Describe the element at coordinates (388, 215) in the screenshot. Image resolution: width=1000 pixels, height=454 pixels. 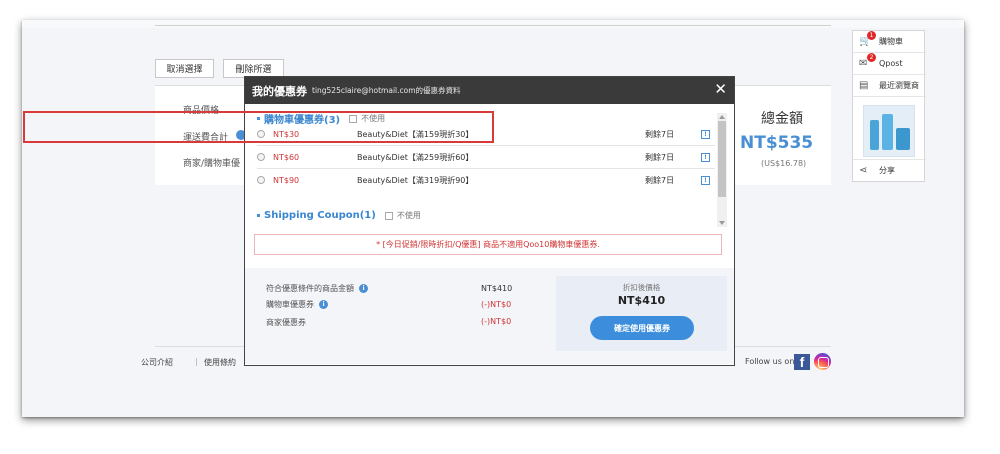
I see `shipping-coupon-no-use-checkbox` at that location.